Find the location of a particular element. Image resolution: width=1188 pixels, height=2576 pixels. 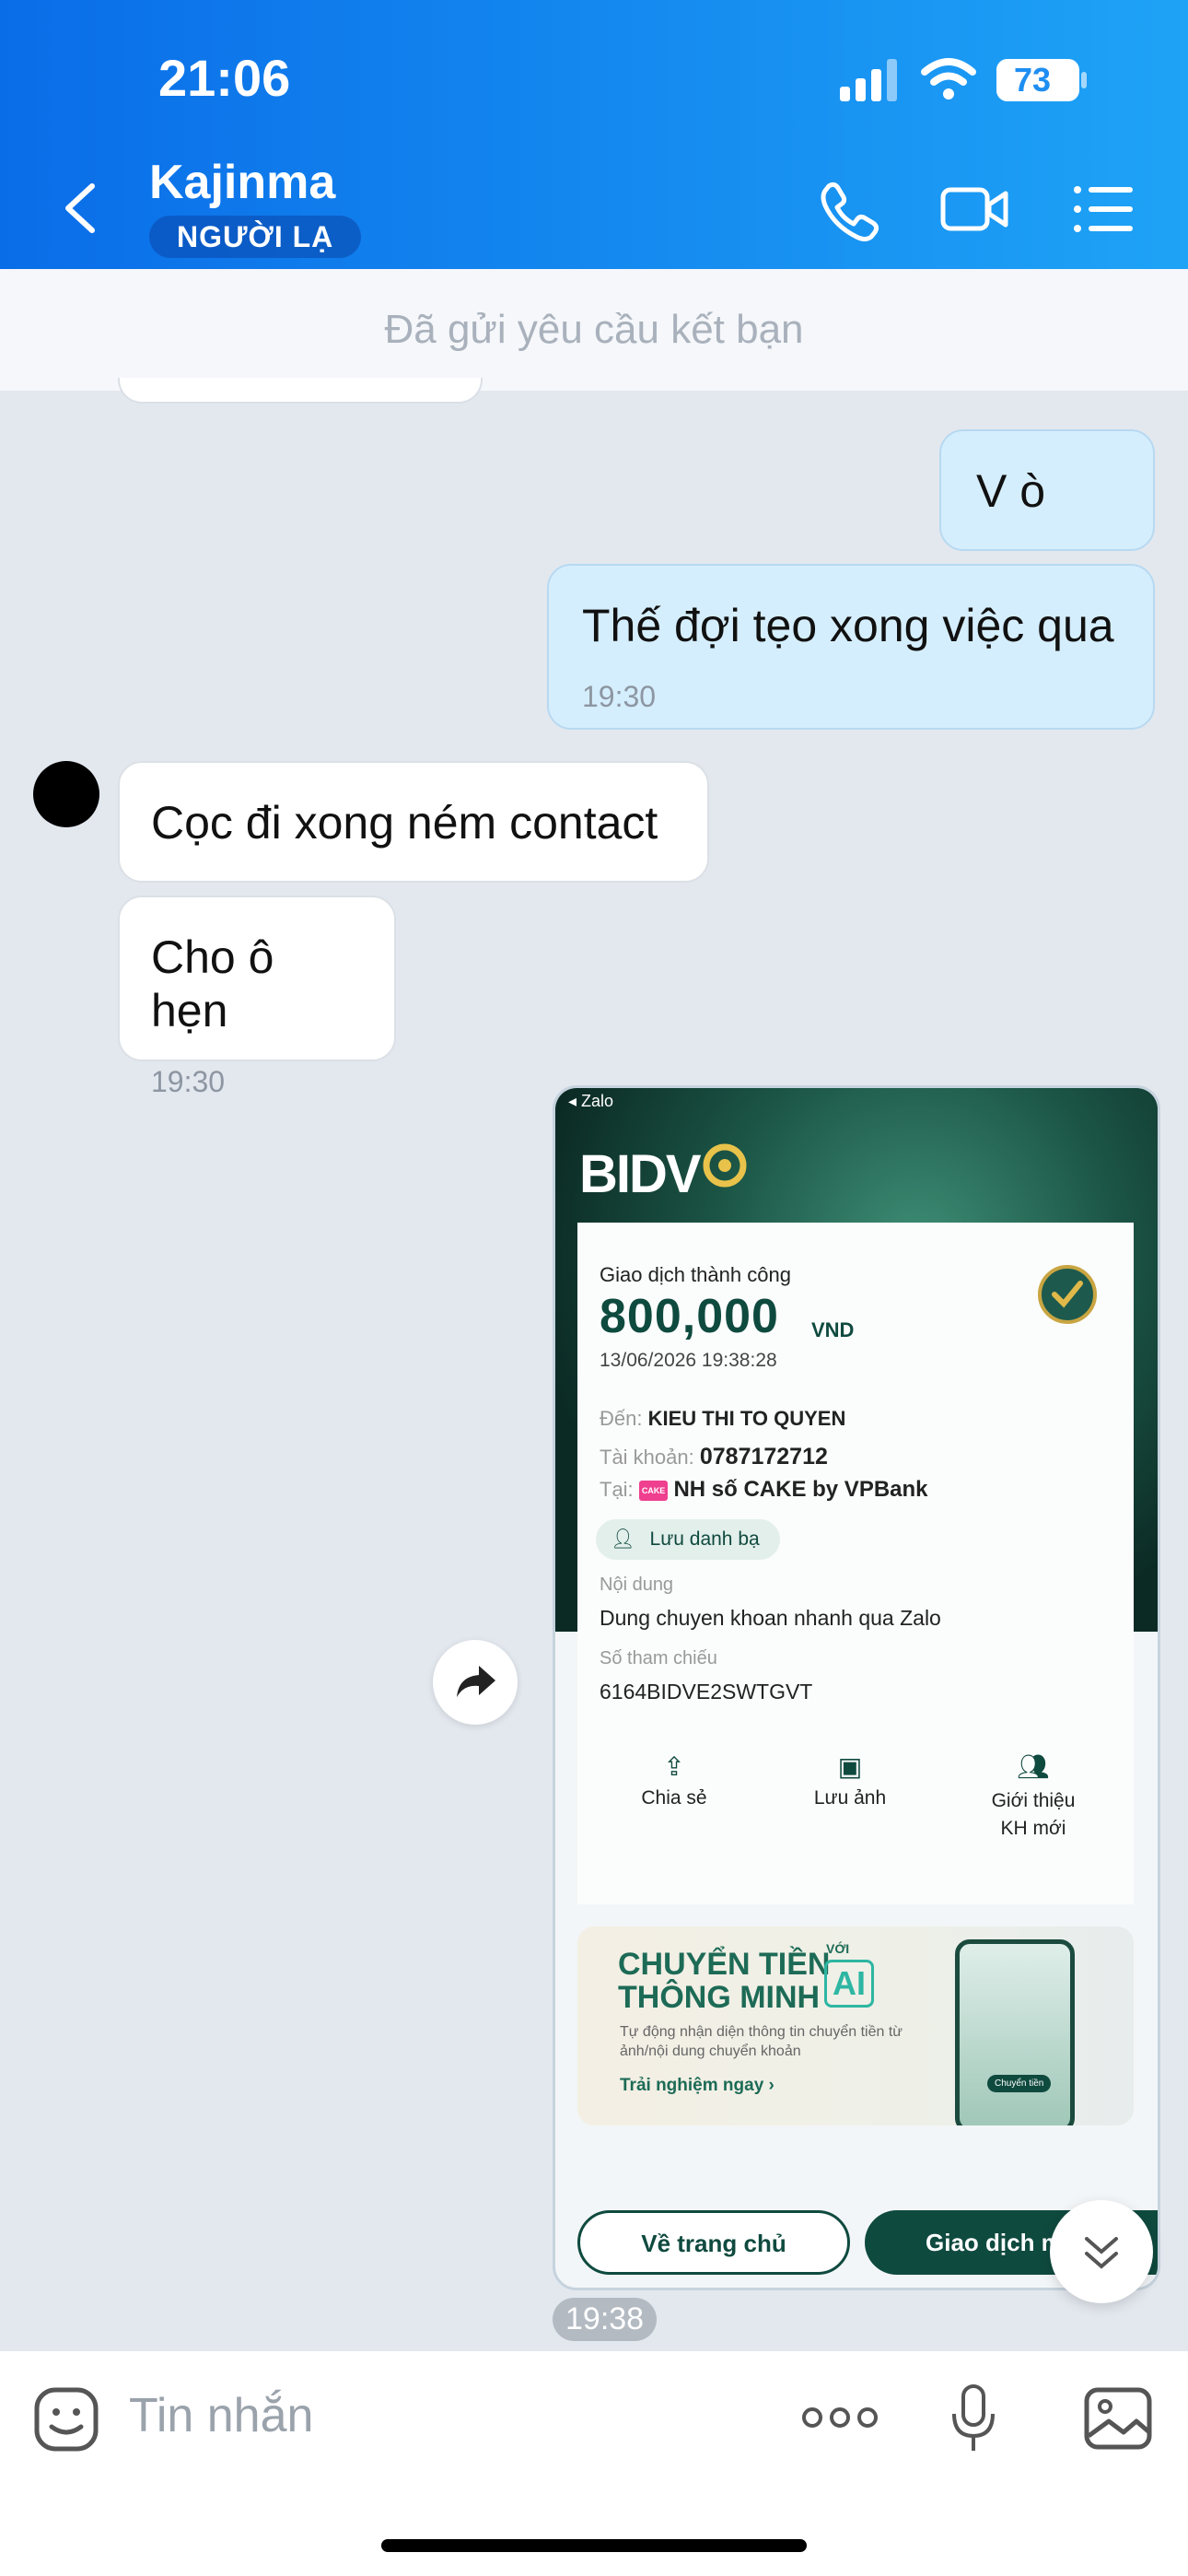

promo-cta: Trải nghiệm ngay › is located at coordinates (697, 2086).